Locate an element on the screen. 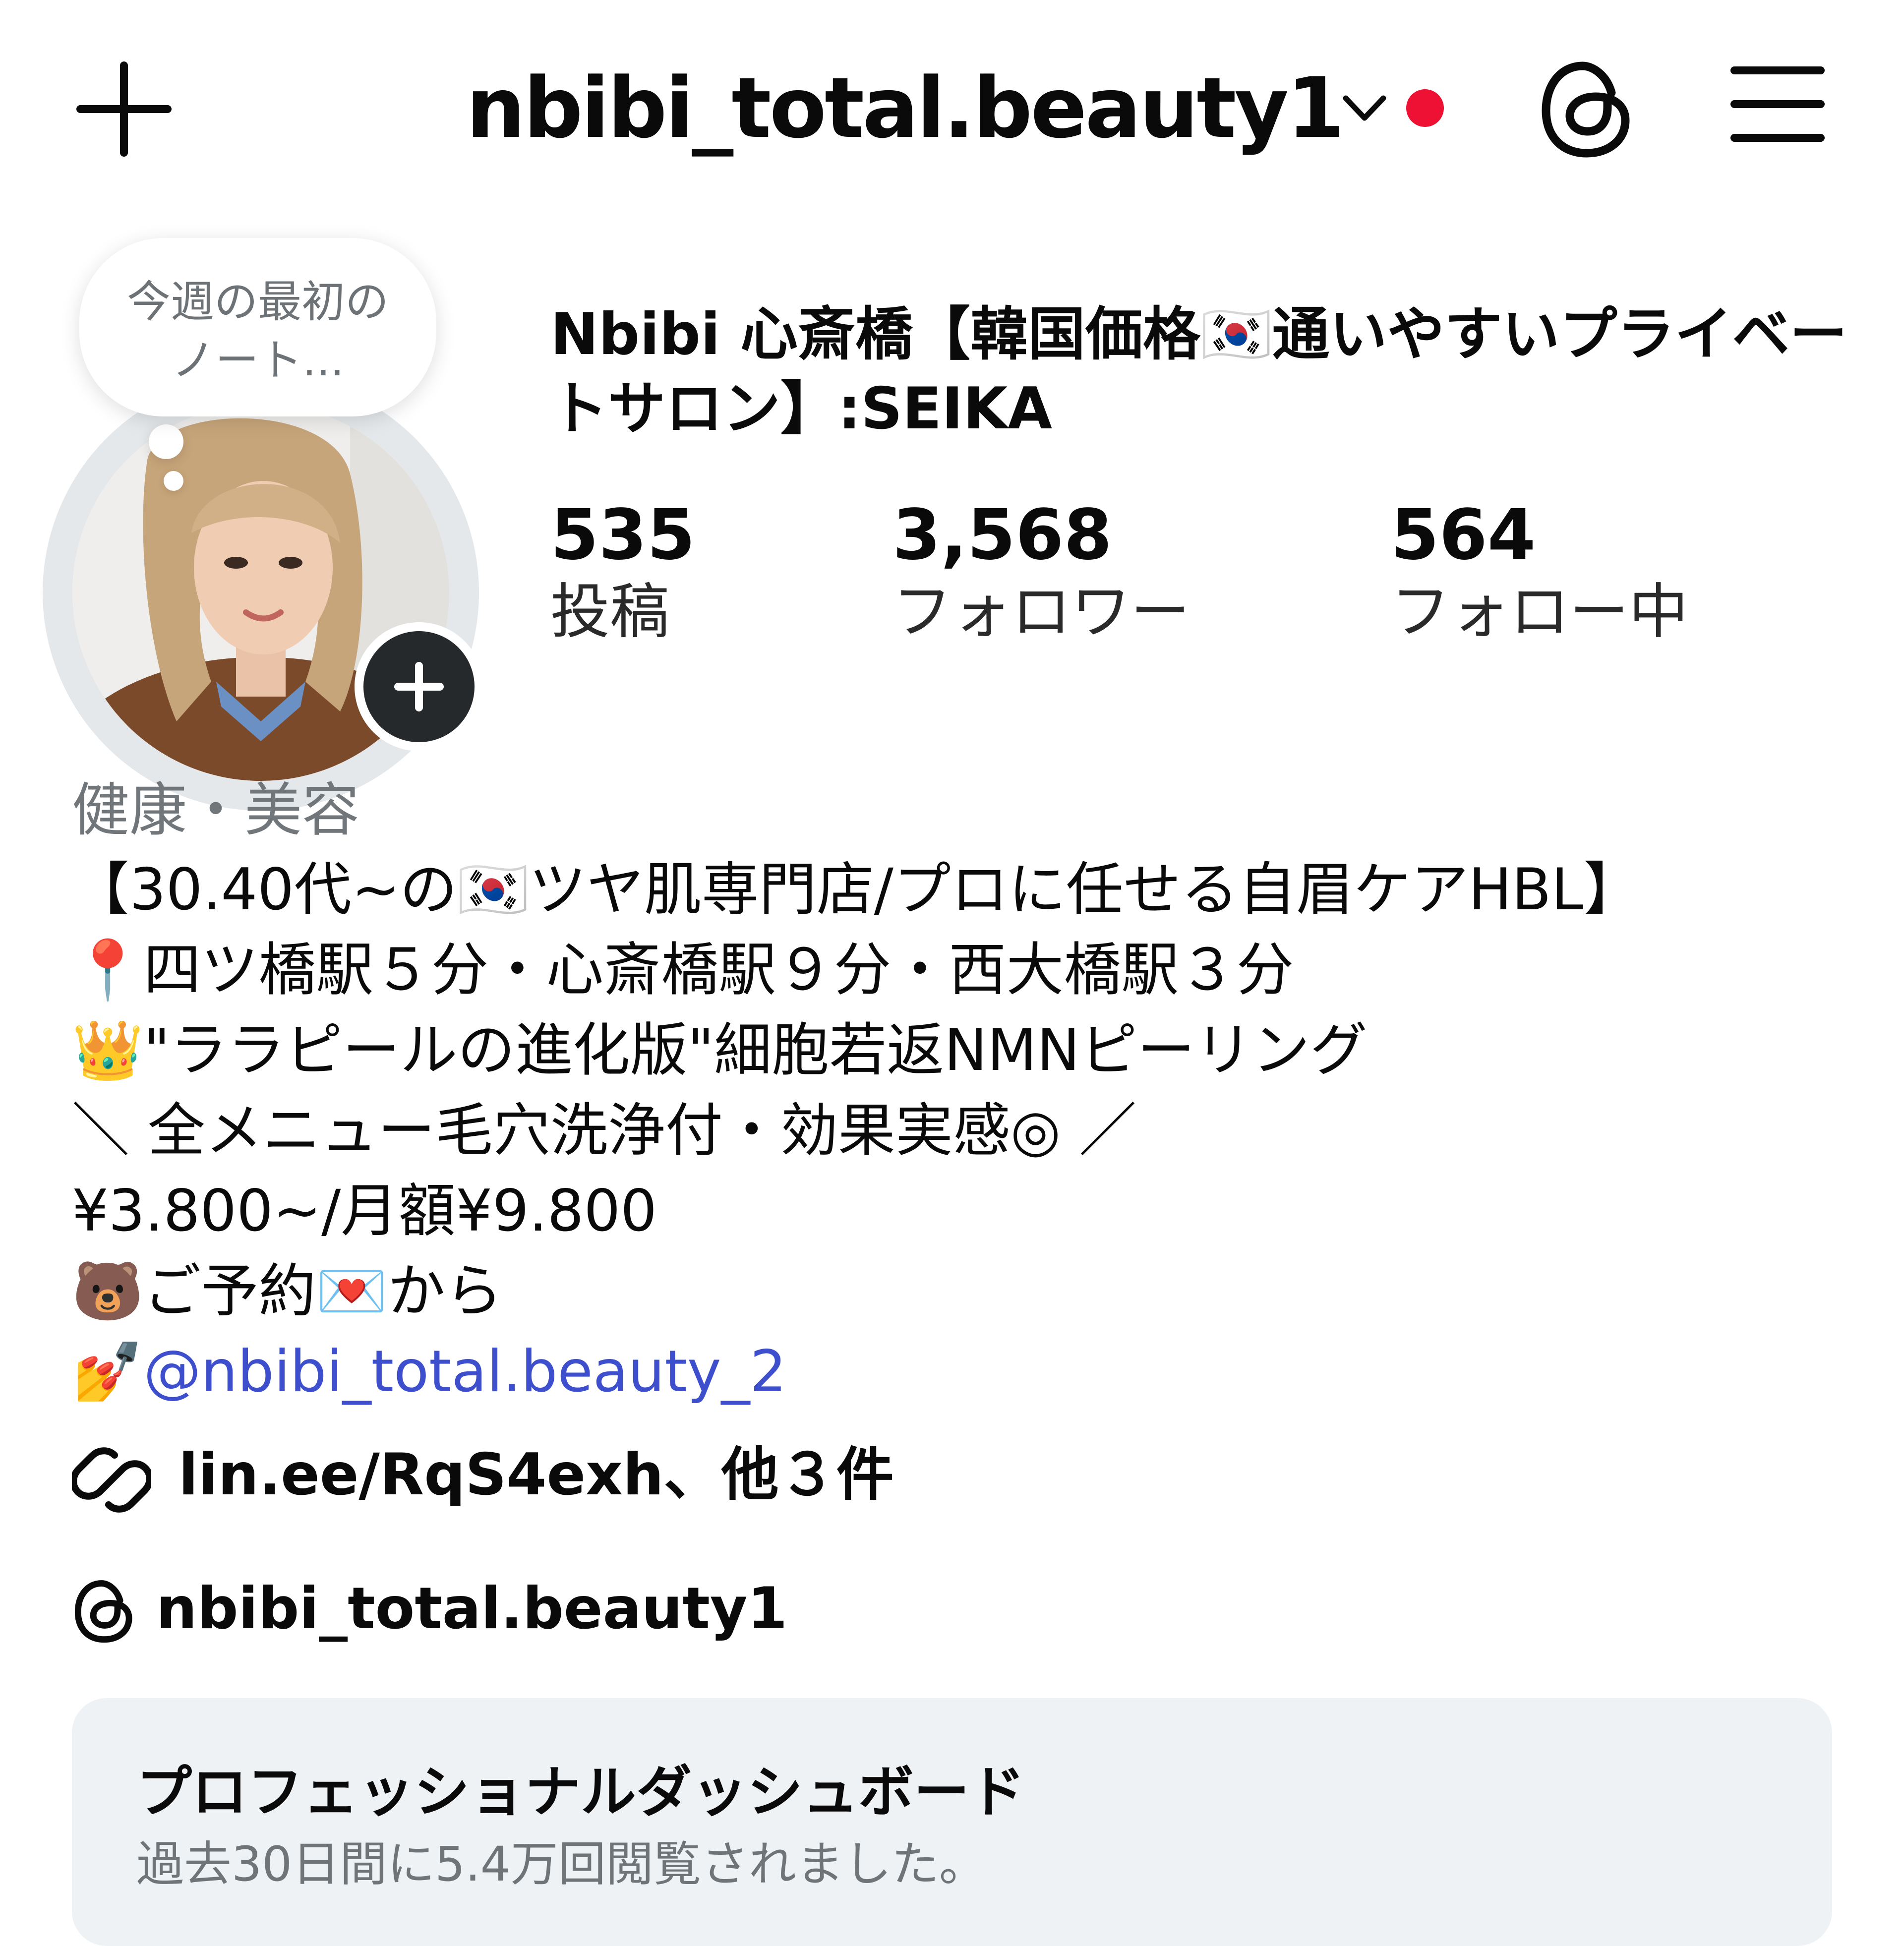  stat-followers: 3,568 フォロワー is located at coordinates (1041, 572).